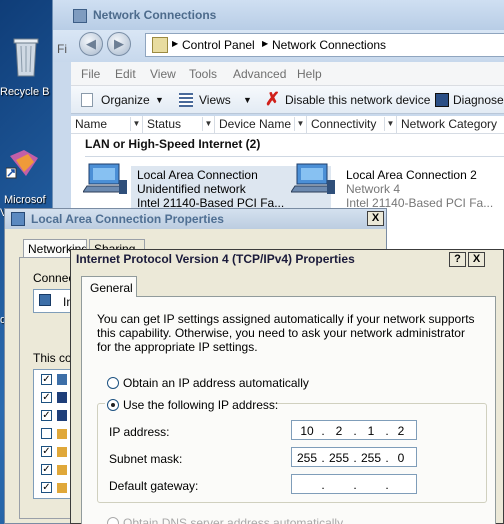 The width and height of the screenshot is (504, 524). What do you see at coordinates (53, 434) in the screenshot?
I see `components-list` at bounding box center [53, 434].